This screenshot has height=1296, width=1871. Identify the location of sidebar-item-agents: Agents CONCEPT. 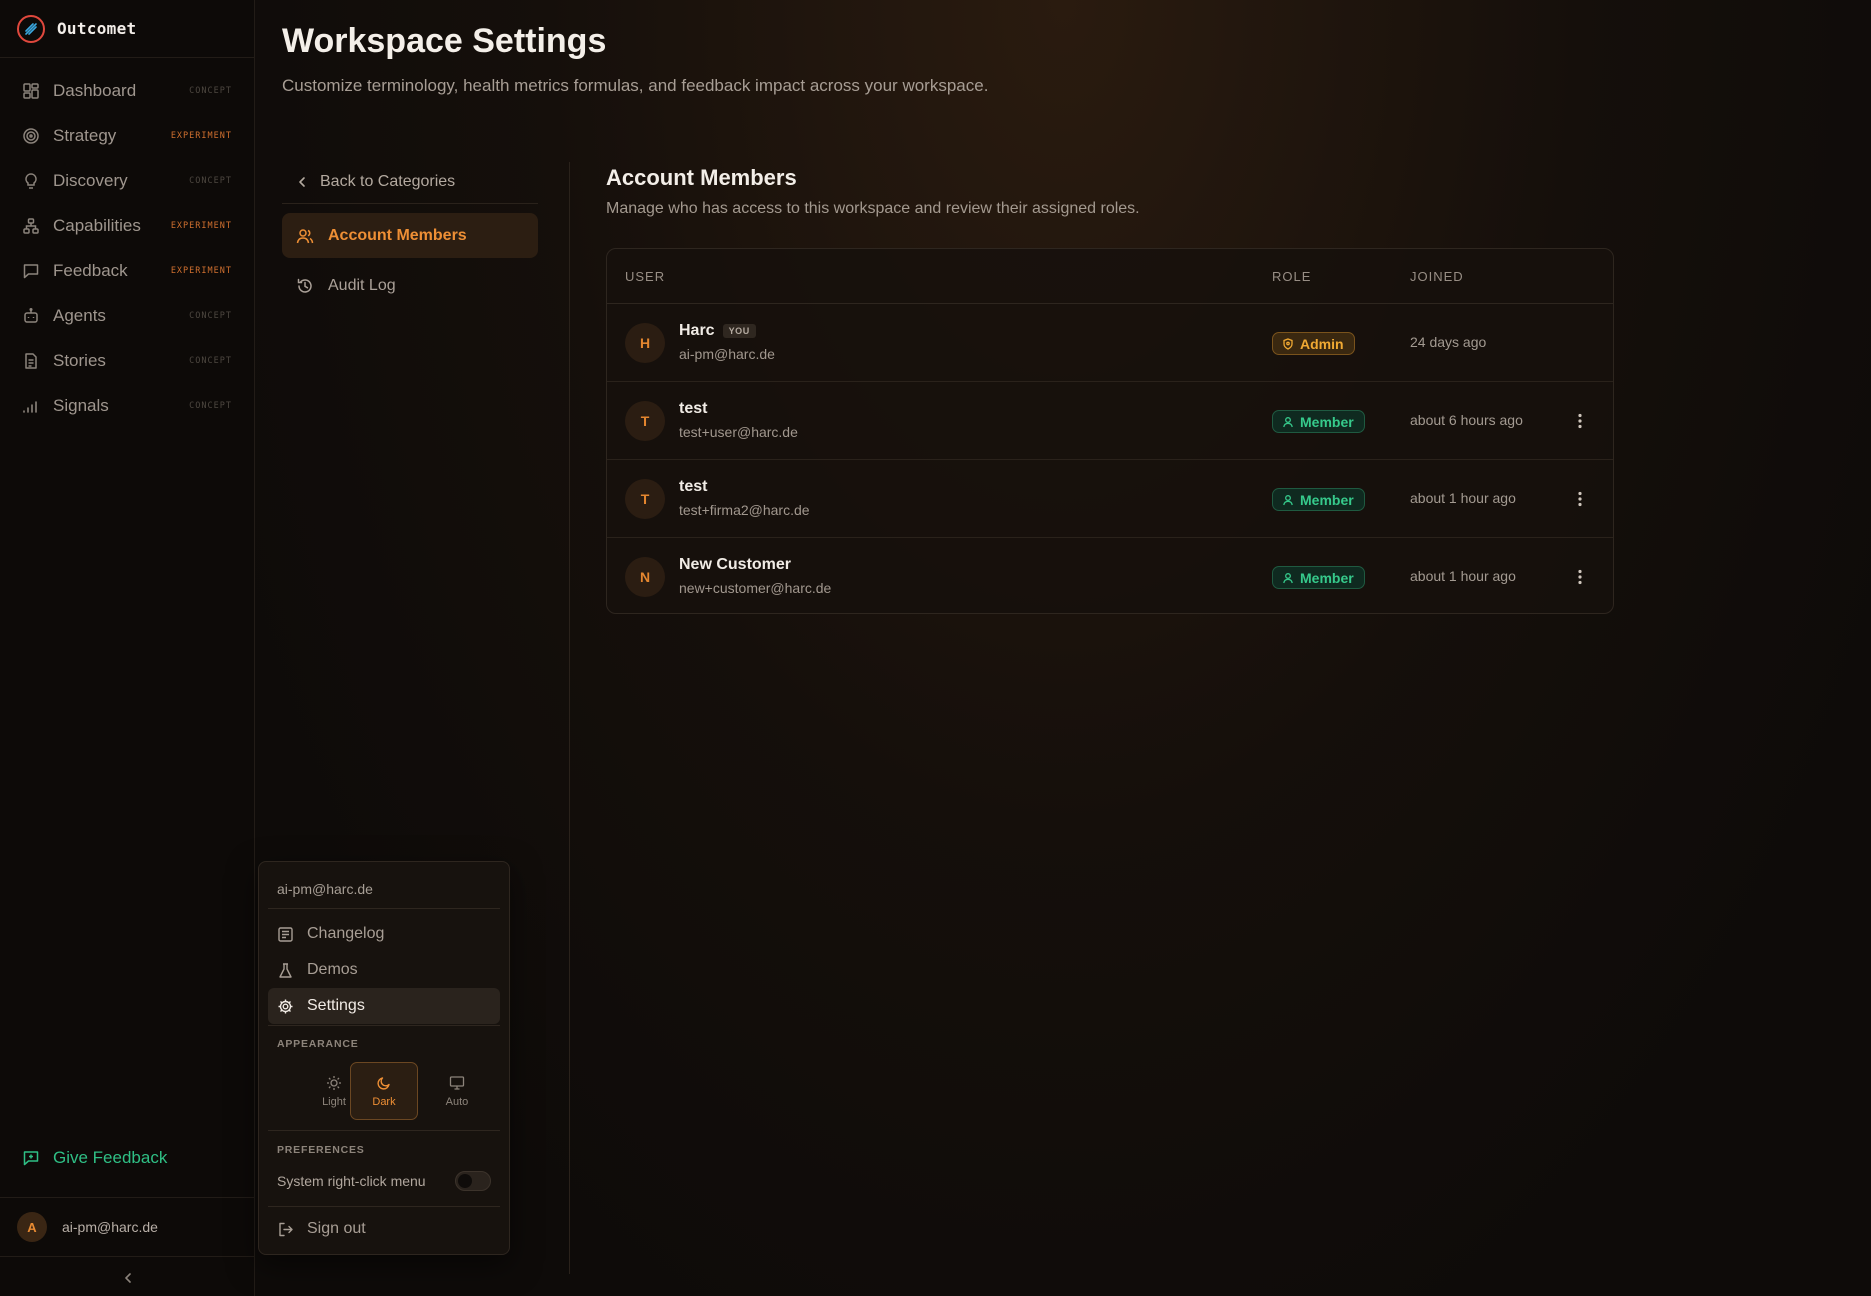
(127, 315).